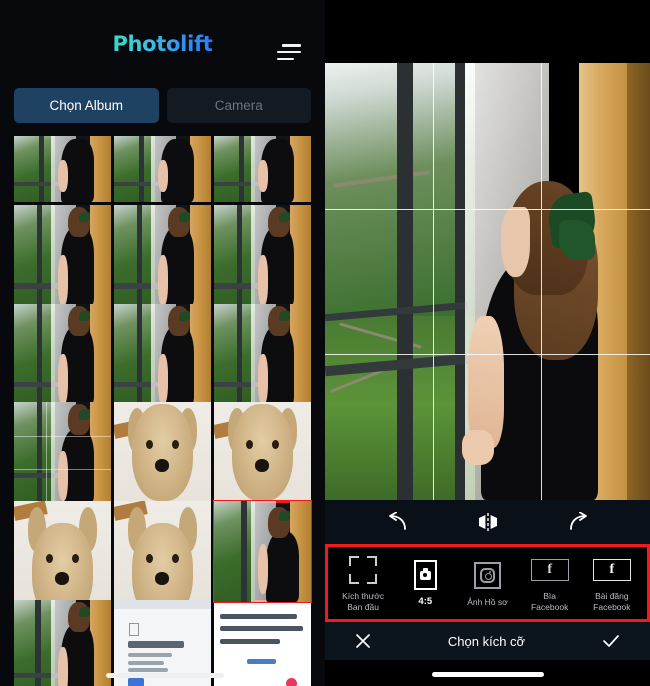 Image resolution: width=650 pixels, height=686 pixels. I want to click on redo-arrow-icon, so click(578, 522).